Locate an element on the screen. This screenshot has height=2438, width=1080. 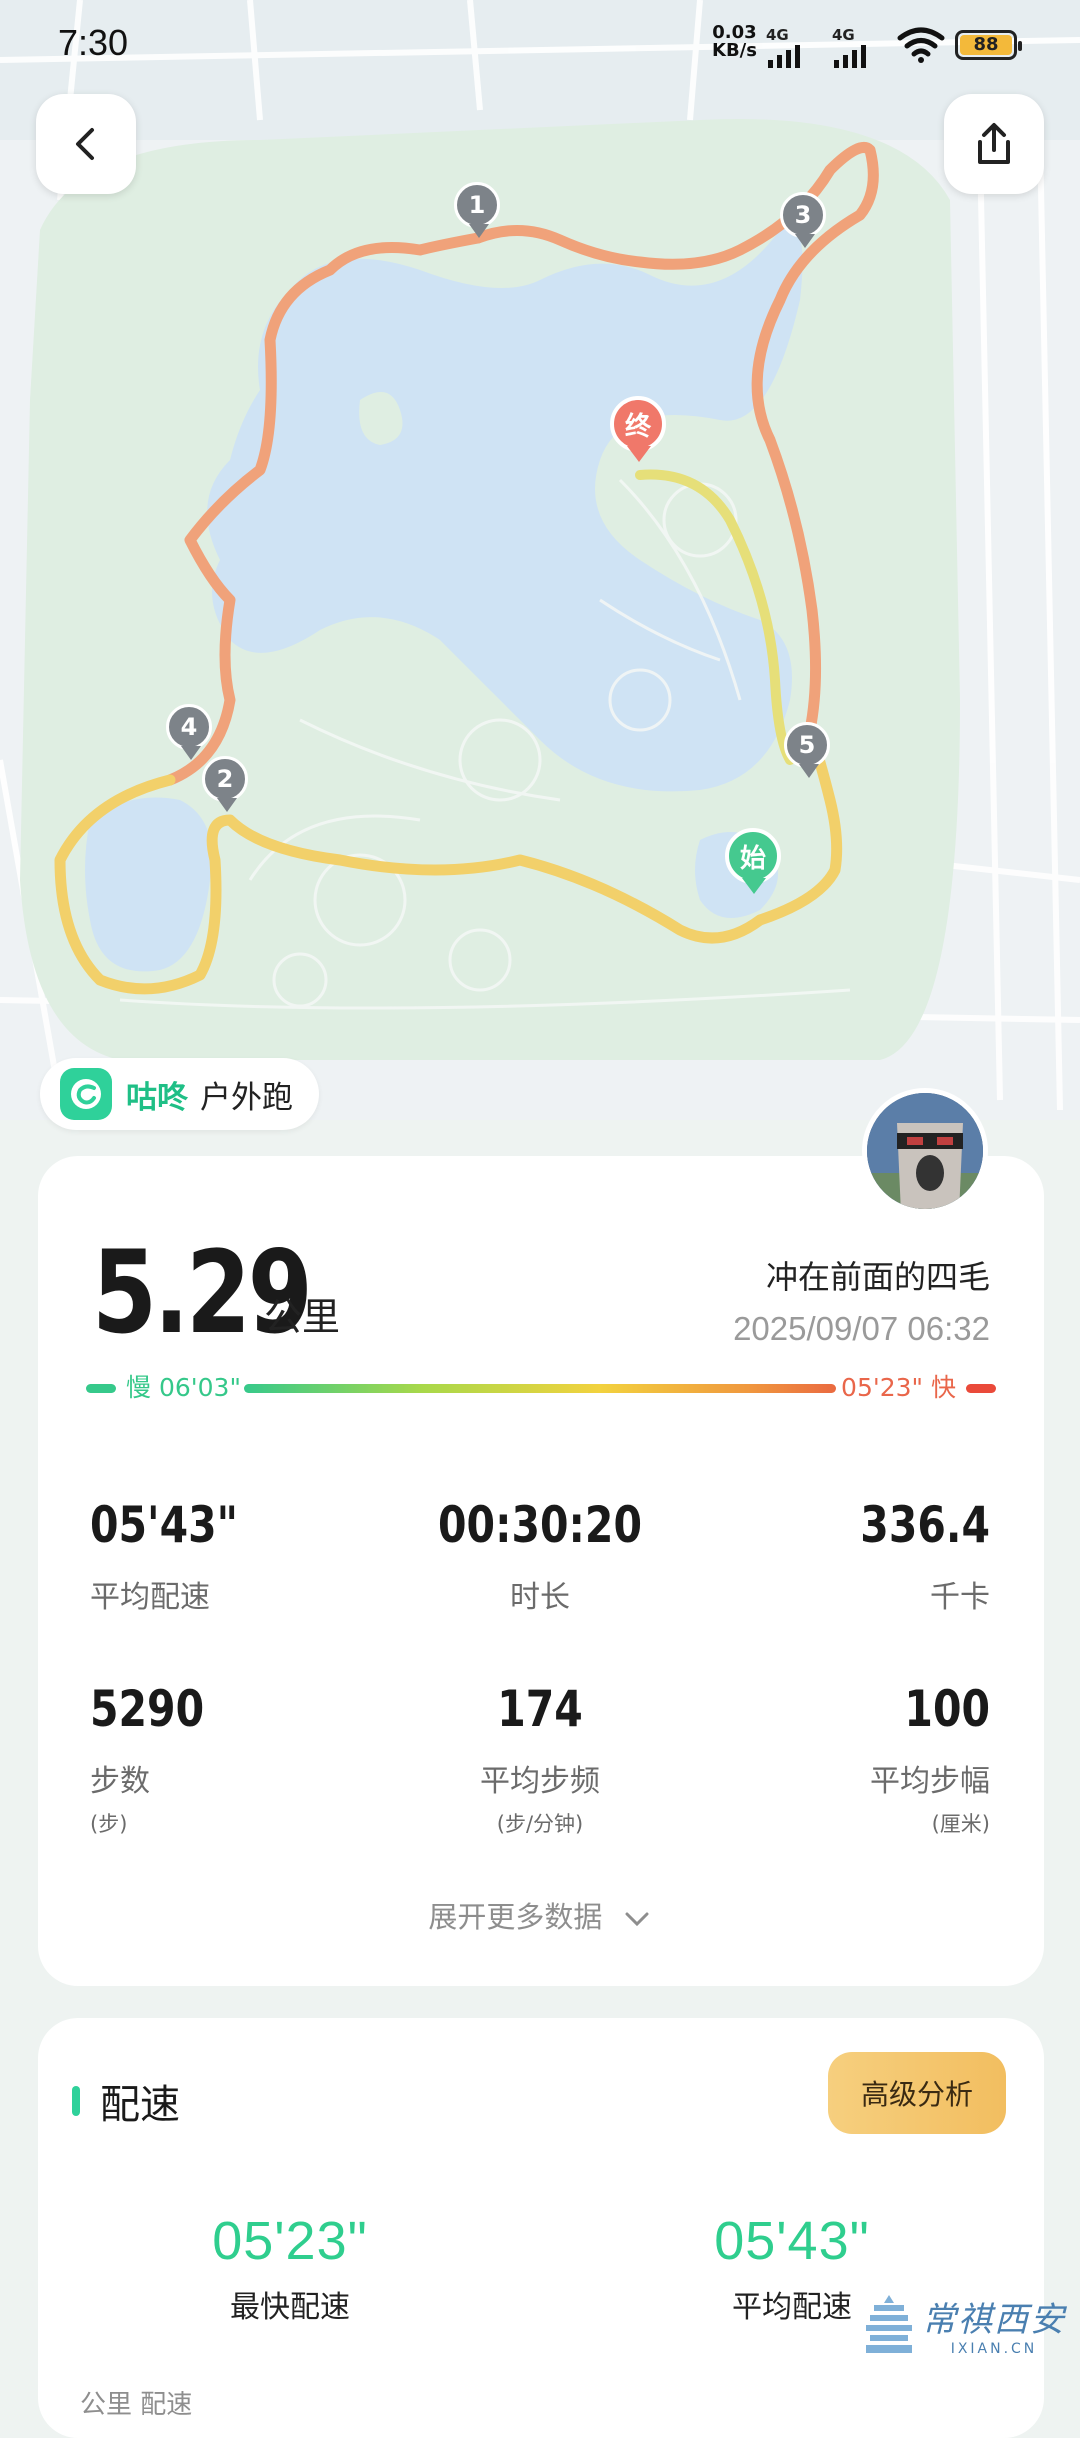
share-icon is located at coordinates (994, 143).